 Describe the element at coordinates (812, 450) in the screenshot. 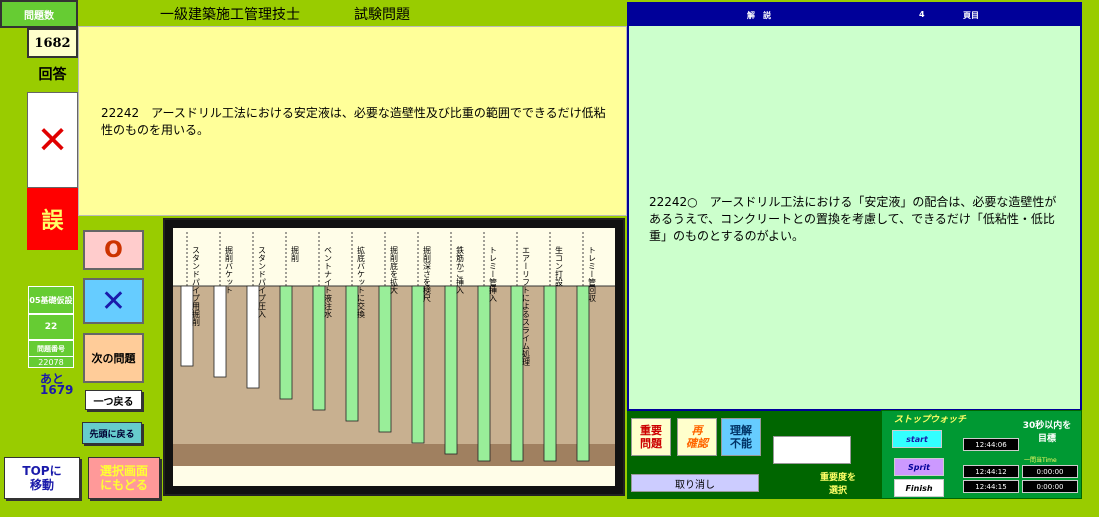

I see `importance-display` at that location.